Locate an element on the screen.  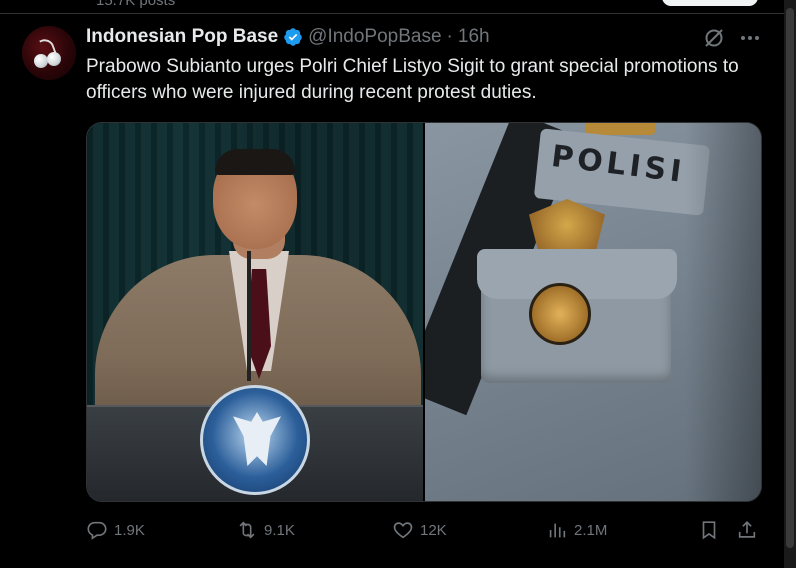
bookmark-icon is located at coordinates (709, 530).